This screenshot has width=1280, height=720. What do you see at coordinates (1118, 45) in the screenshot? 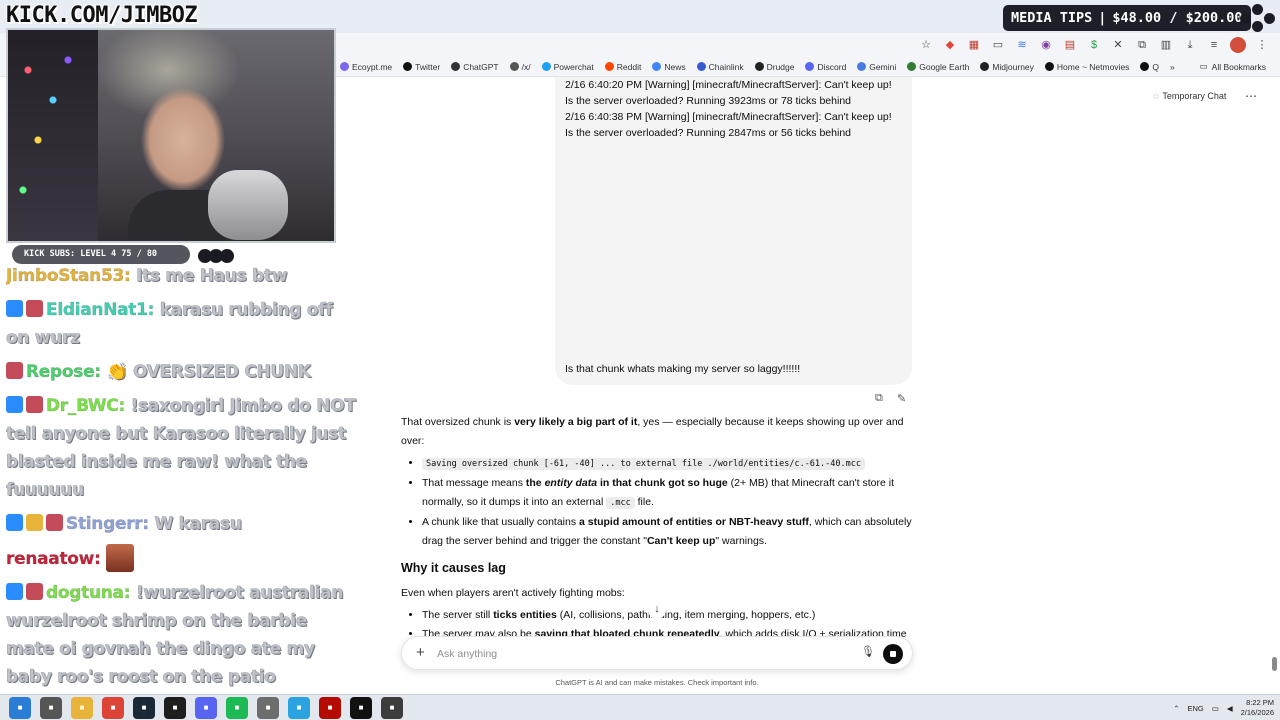
I see `extension-x-icon: ✕` at bounding box center [1118, 45].